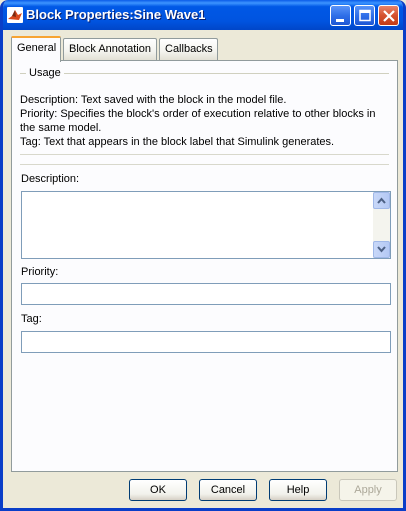  I want to click on chevron-down-icon, so click(381, 249).